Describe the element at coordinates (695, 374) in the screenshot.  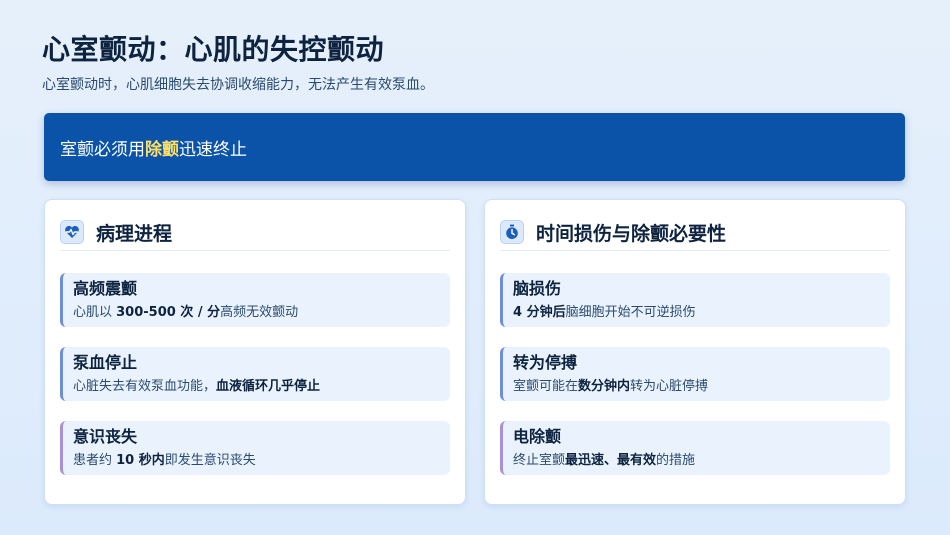
I see `time-damage-card-2: 转为停搏 室颤可能在数分钟内转为心脏停搏` at that location.